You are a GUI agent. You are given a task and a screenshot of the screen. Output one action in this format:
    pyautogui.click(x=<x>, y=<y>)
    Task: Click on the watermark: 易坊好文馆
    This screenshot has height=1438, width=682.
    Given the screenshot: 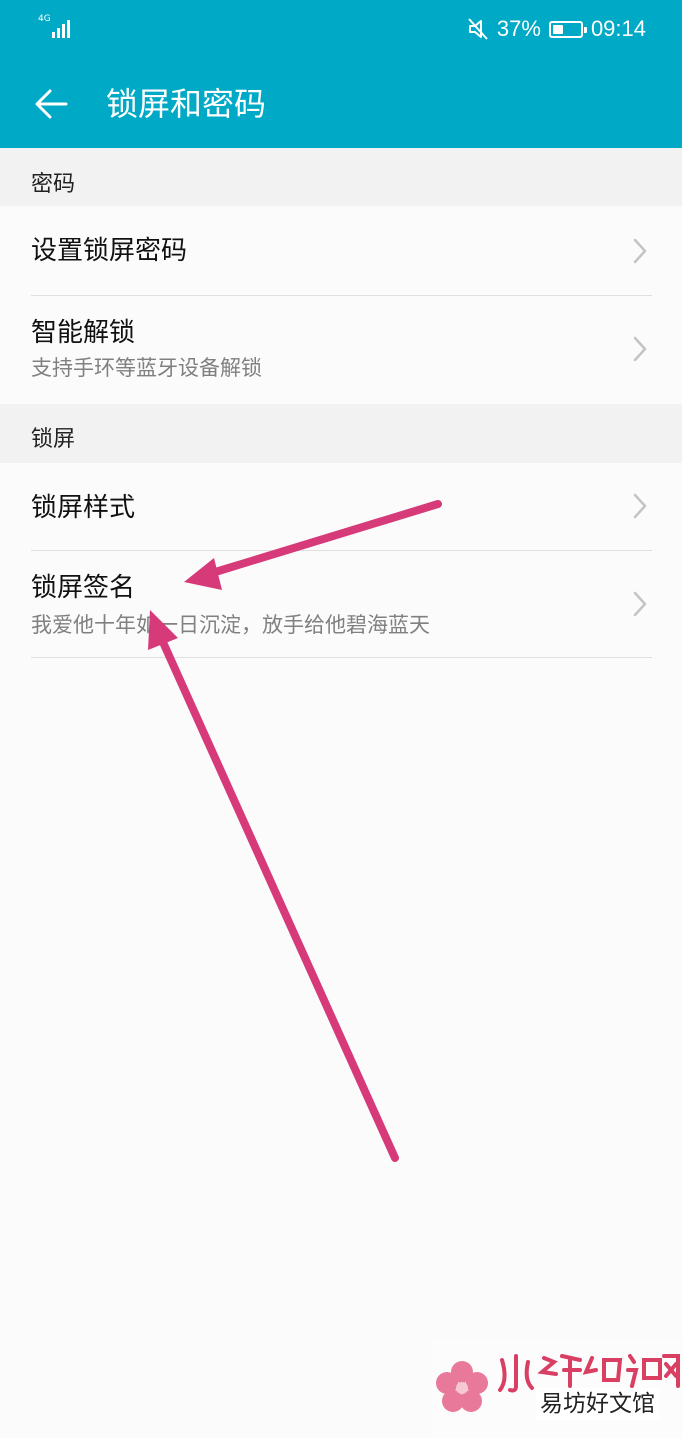 What is the action you would take?
    pyautogui.click(x=557, y=1389)
    